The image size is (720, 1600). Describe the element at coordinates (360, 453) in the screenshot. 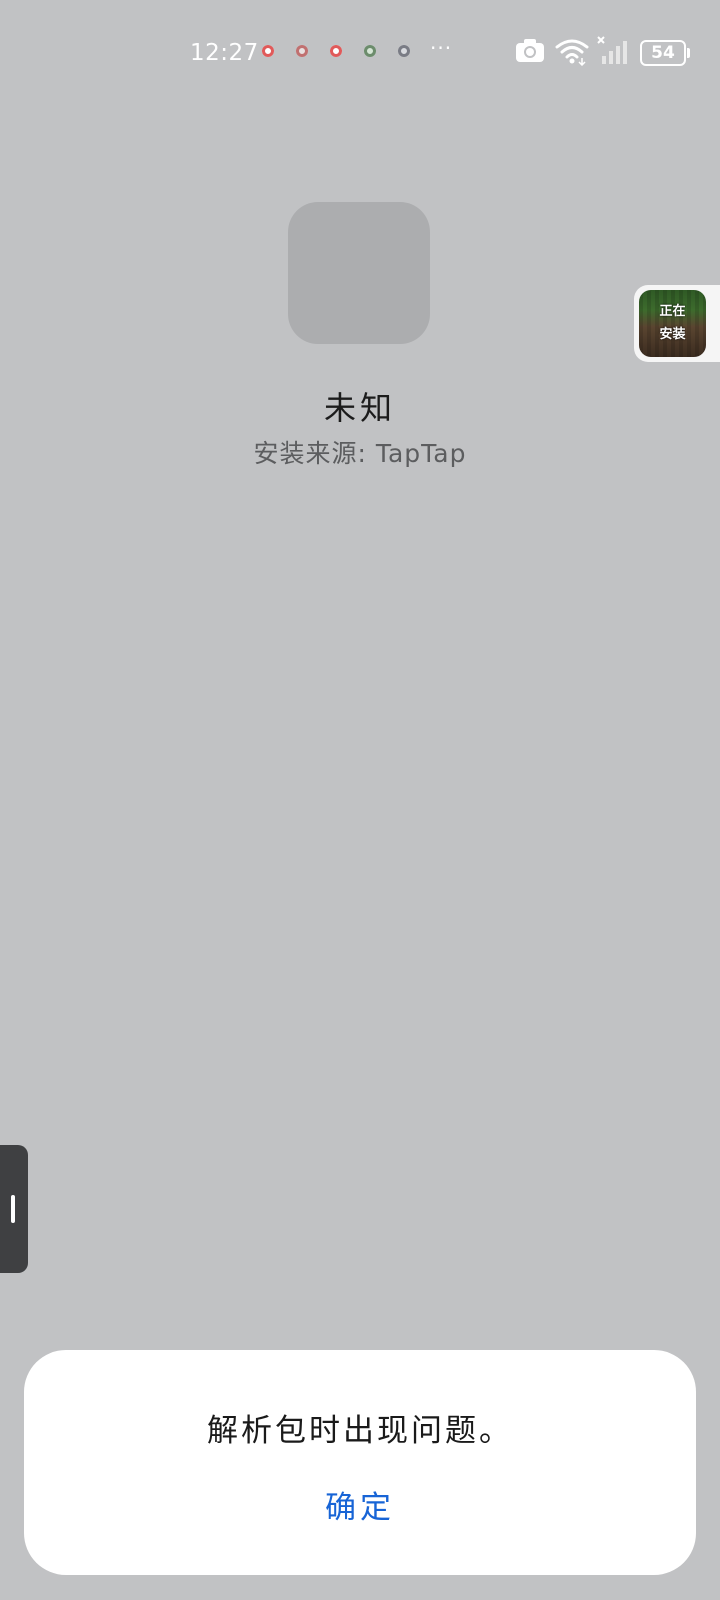

I see `install-source: 安装来源: TapTap` at that location.